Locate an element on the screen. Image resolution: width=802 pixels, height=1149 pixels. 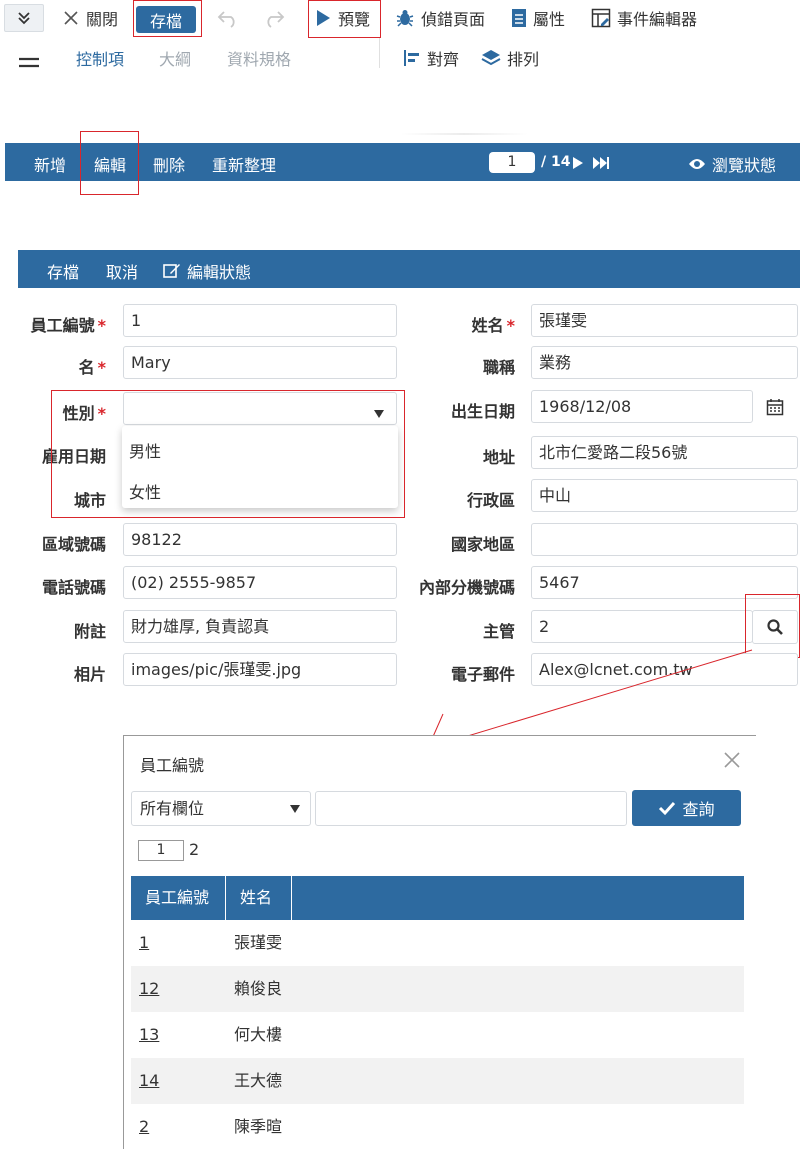
row-name: 王大德 is located at coordinates (258, 1080).